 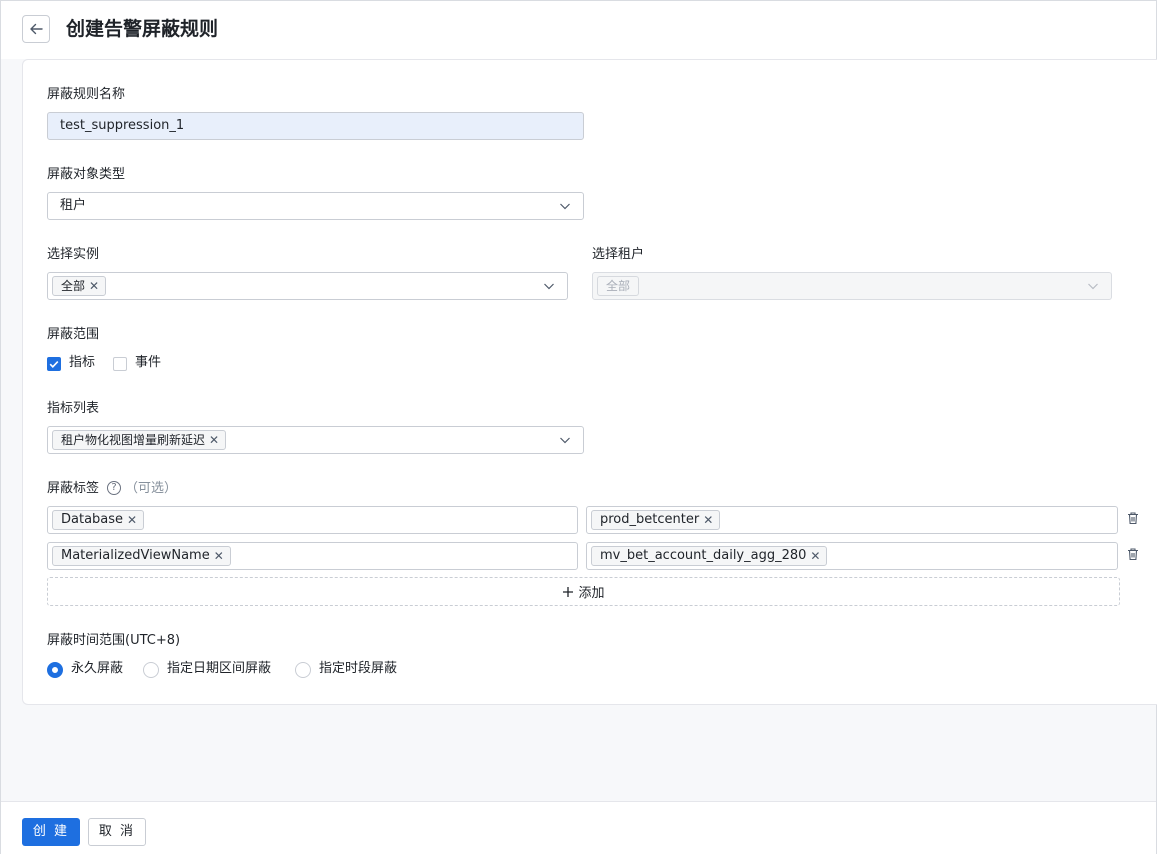 I want to click on metric-tag: 租户物化视图增量刷新延迟 ✕, so click(x=139, y=440).